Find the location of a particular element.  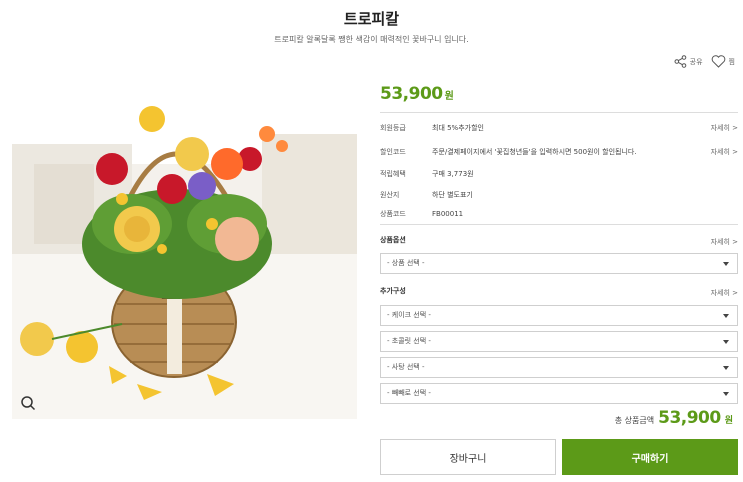

info-label: 원산지 is located at coordinates (390, 195).